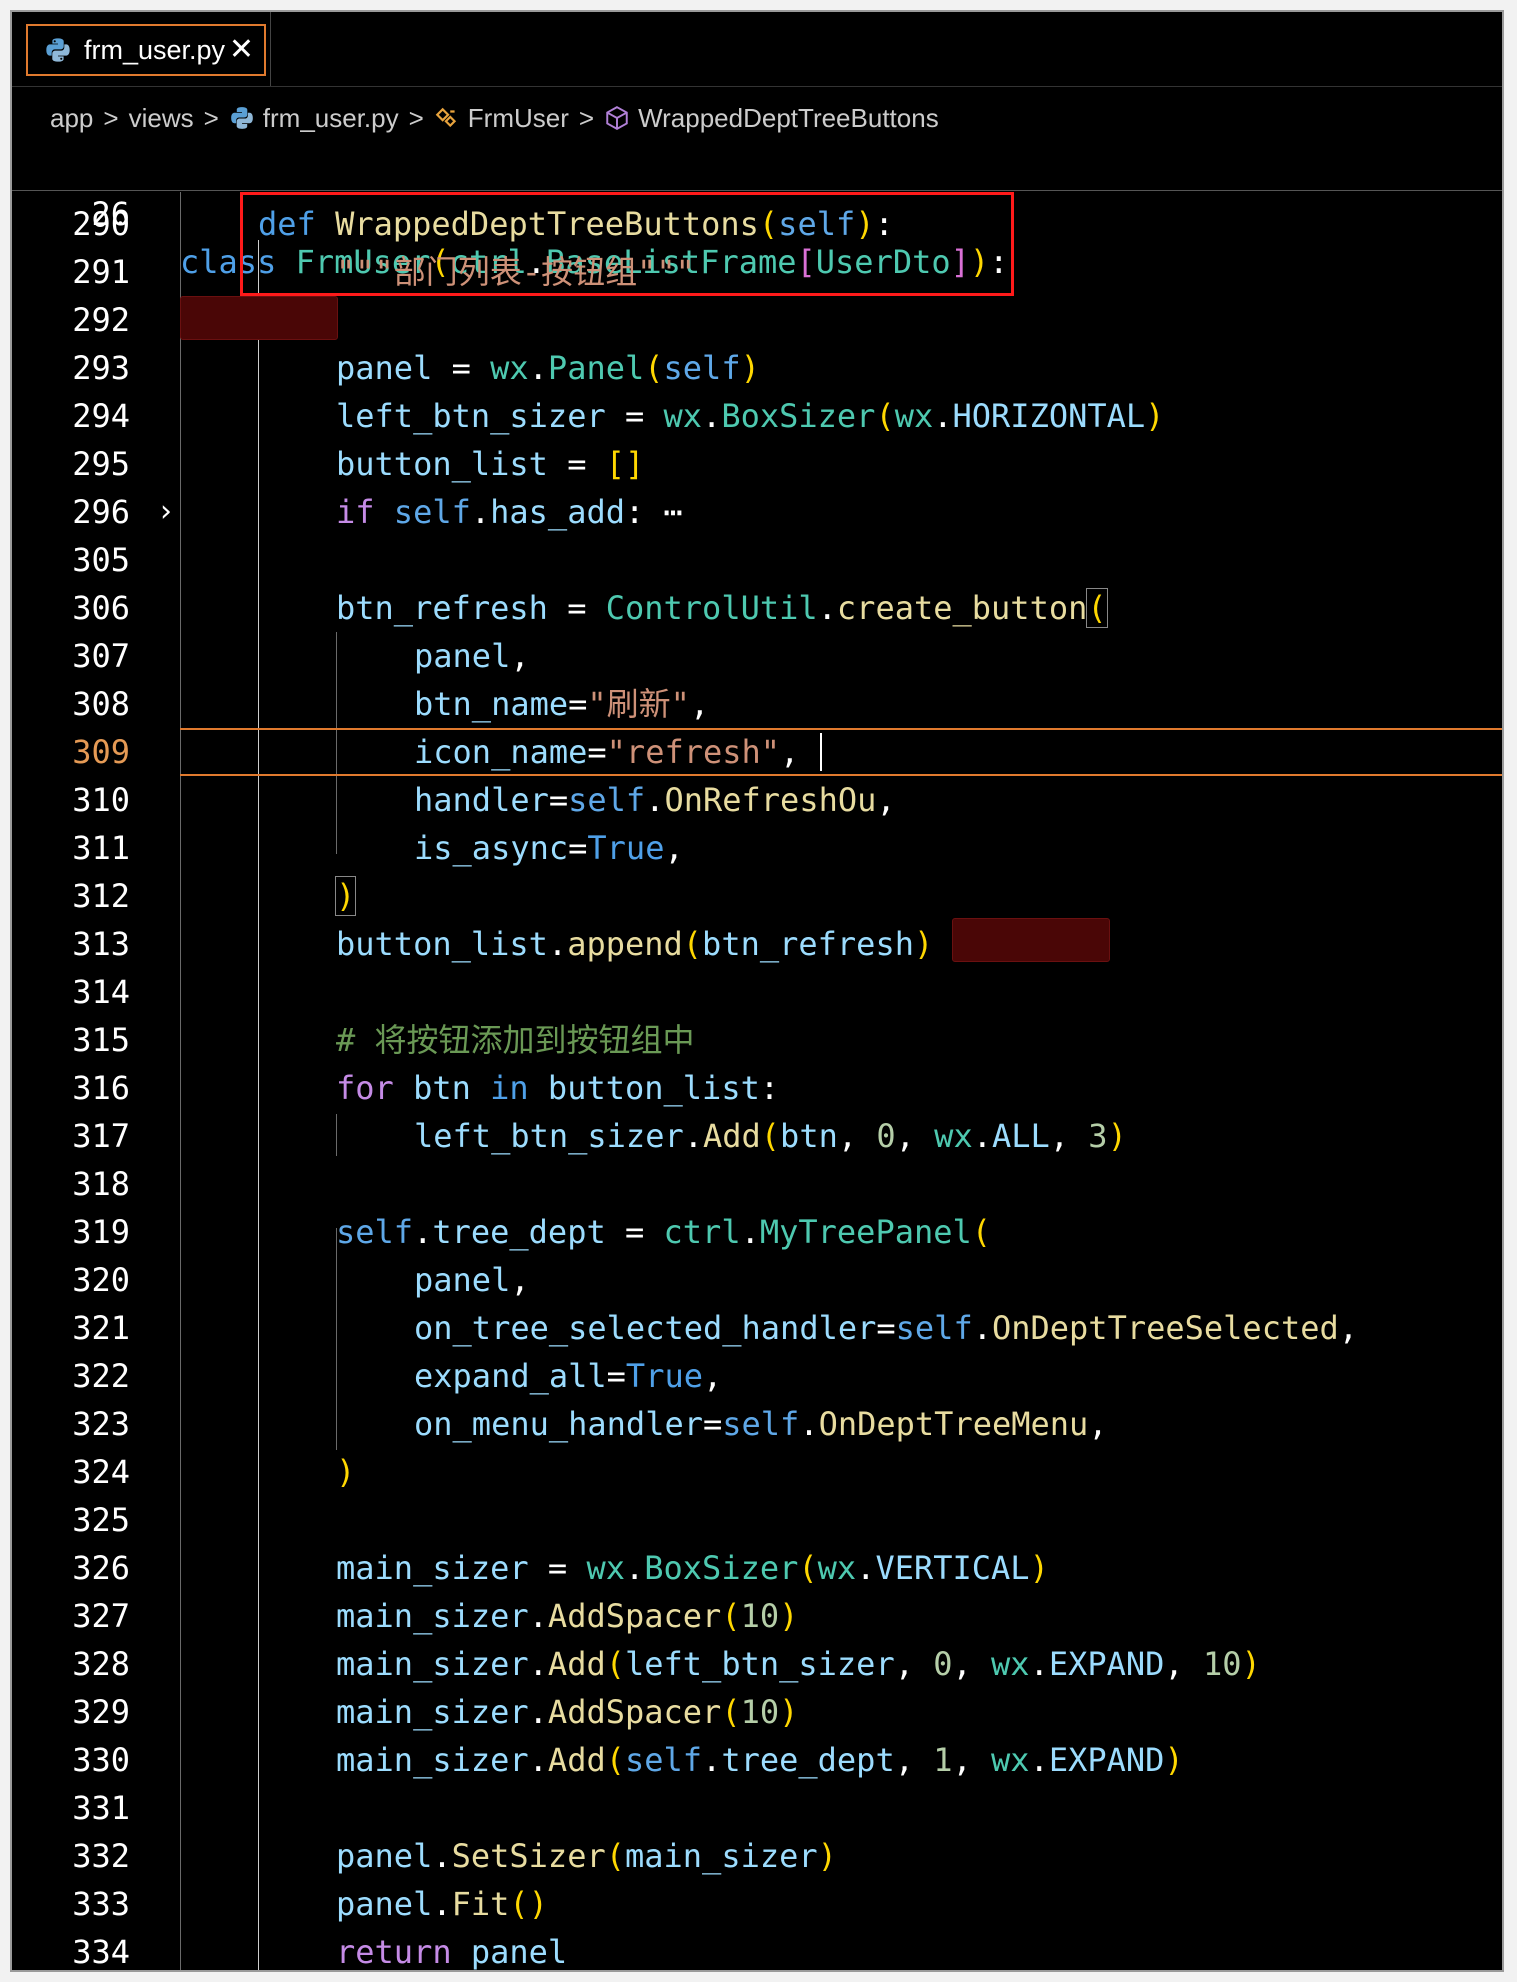  What do you see at coordinates (101, 1088) in the screenshot?
I see `line-number: 316` at bounding box center [101, 1088].